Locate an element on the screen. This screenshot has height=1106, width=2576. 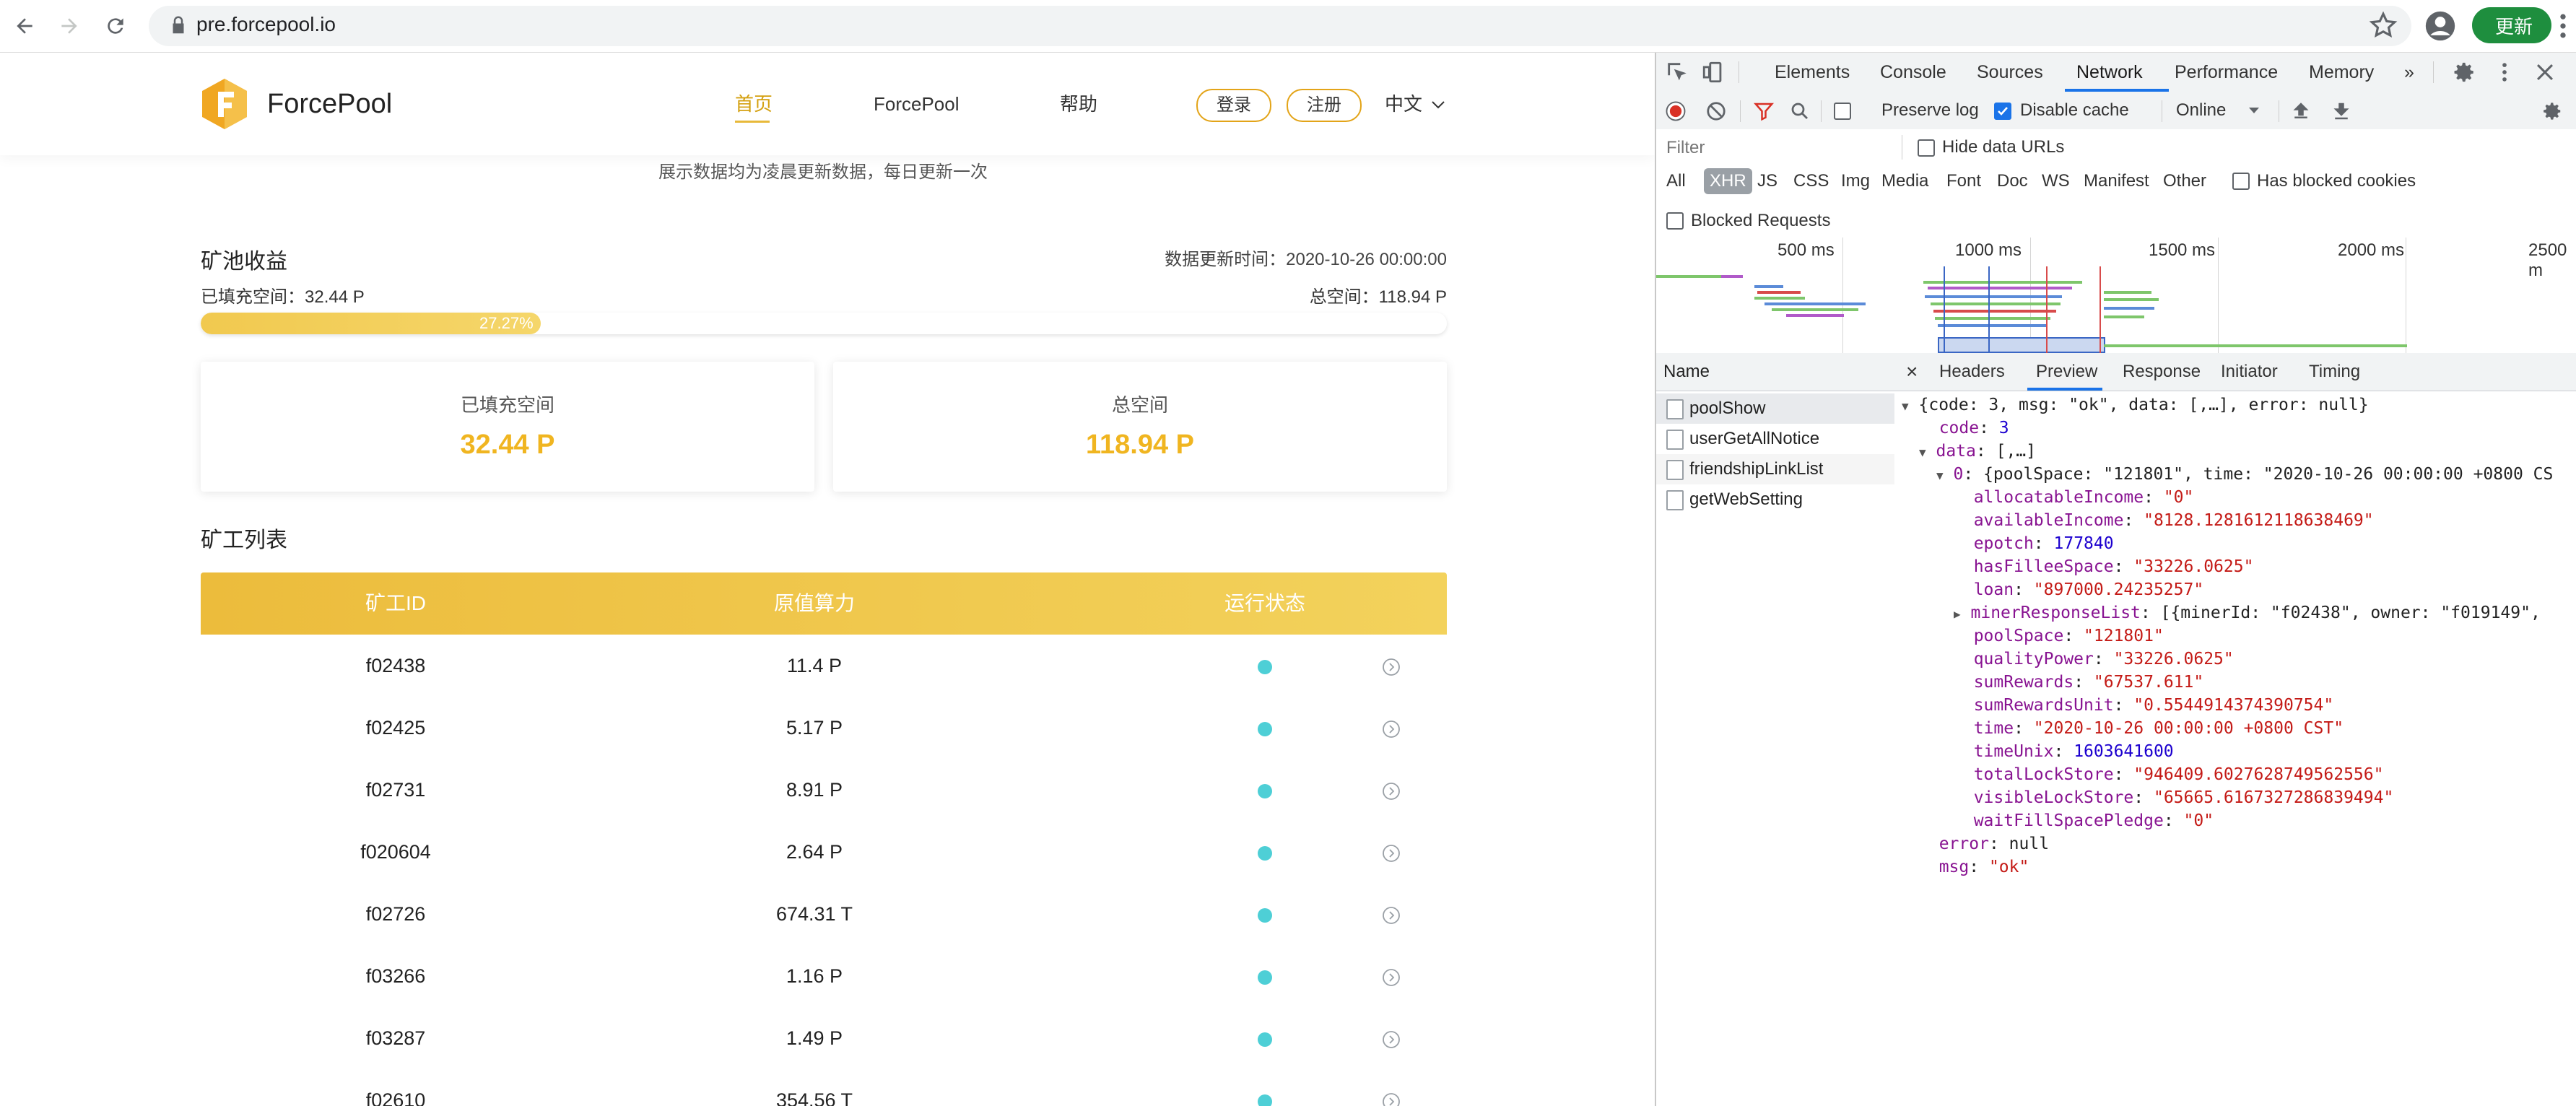
table-row: f03287 1.49 P is located at coordinates (824, 1038).